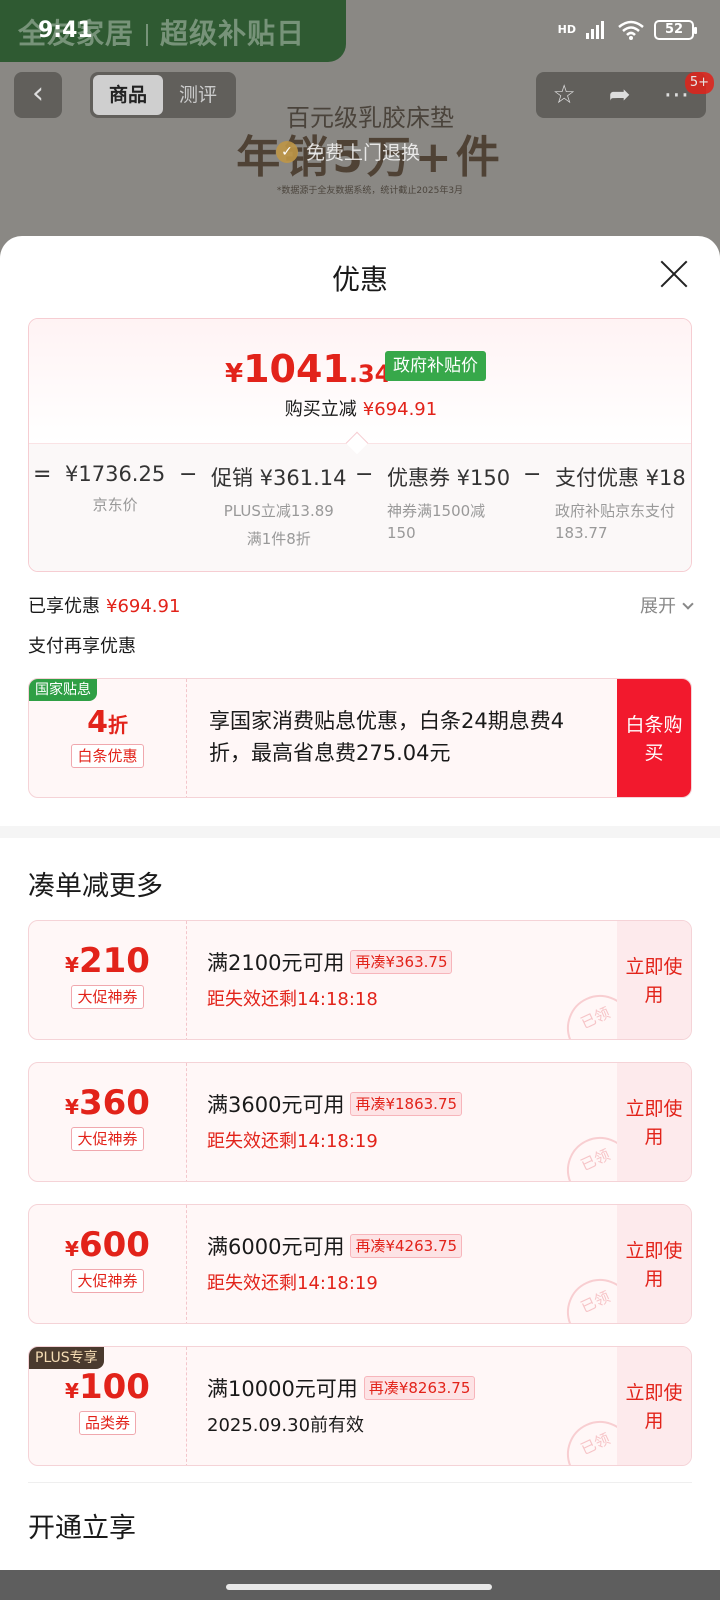  What do you see at coordinates (107, 756) in the screenshot?
I see `coupon-tag: 白条优惠` at bounding box center [107, 756].